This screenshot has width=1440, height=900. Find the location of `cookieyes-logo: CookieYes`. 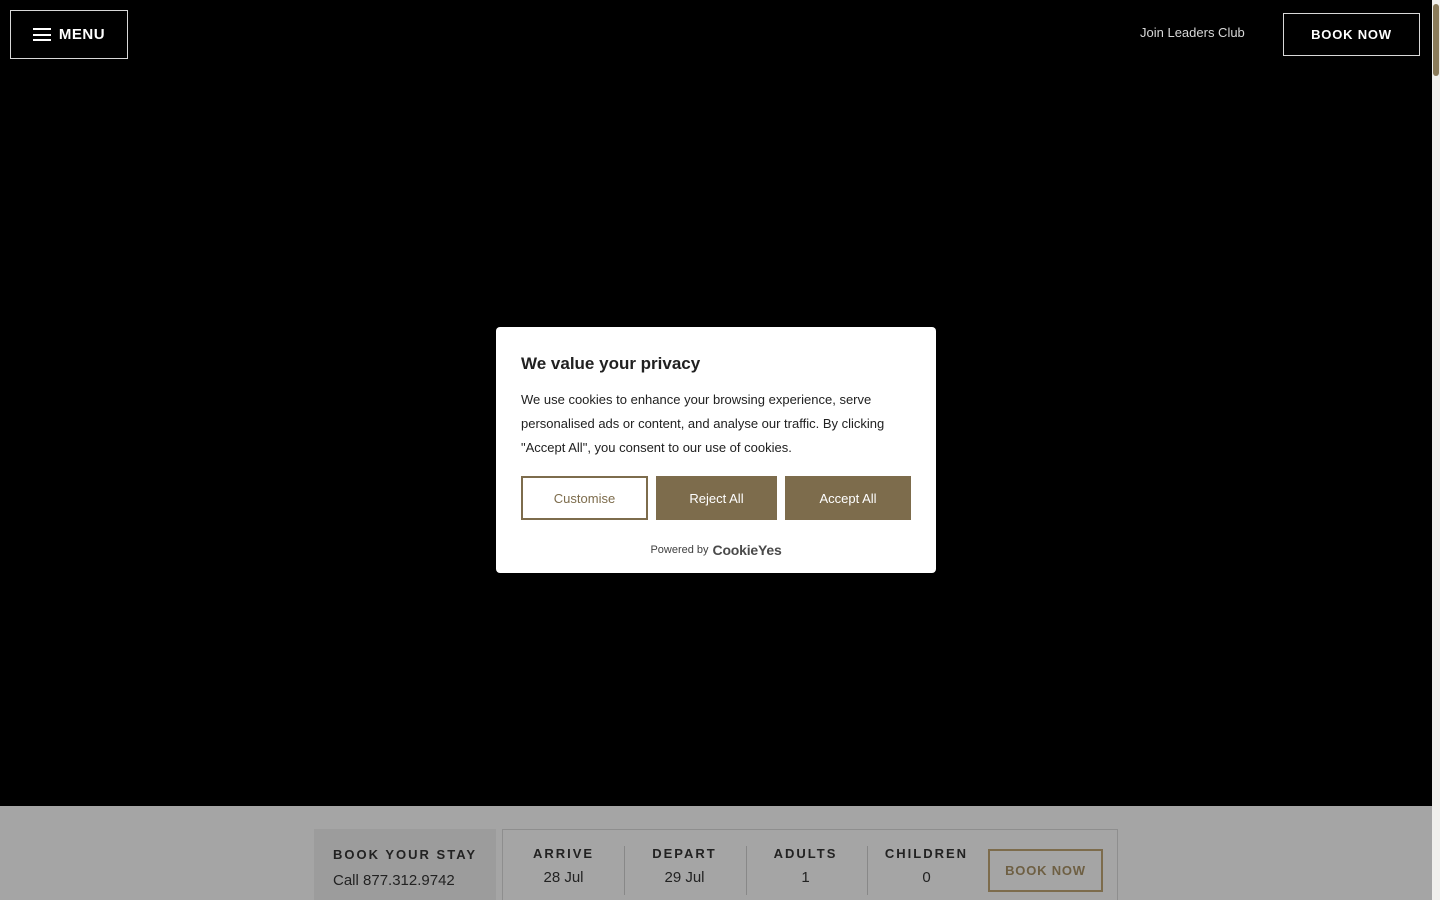

cookieyes-logo: CookieYes is located at coordinates (747, 550).